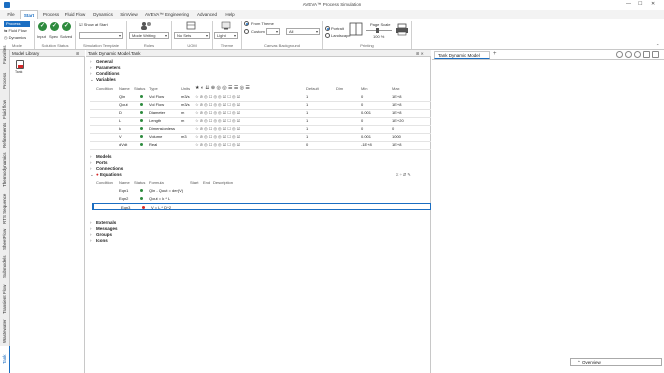 The width and height of the screenshot is (664, 373). What do you see at coordinates (5, 299) in the screenshot?
I see `vtab-transient-flow: Transient Flow` at bounding box center [5, 299].